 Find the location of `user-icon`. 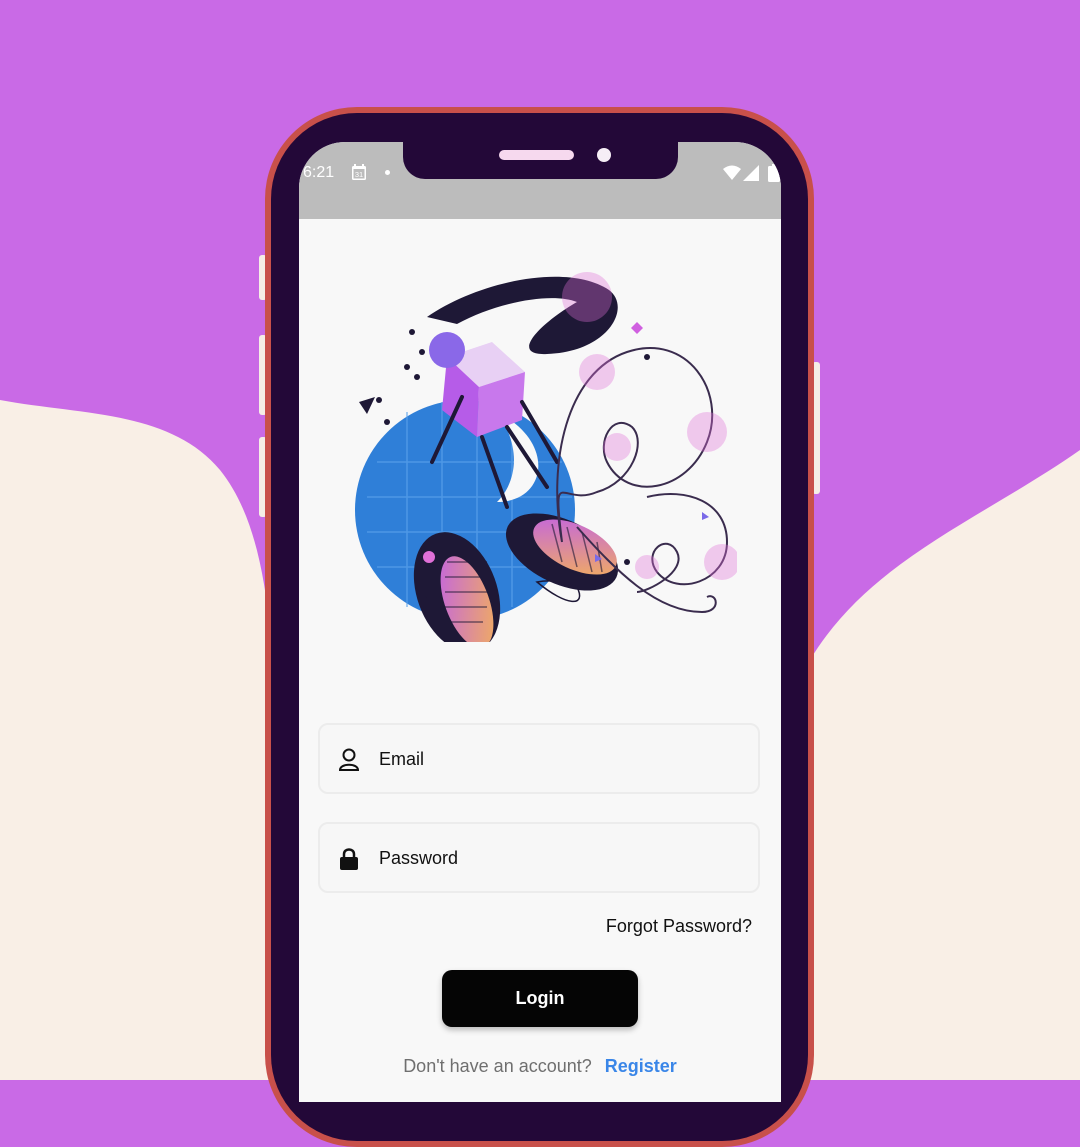

user-icon is located at coordinates (349, 759).